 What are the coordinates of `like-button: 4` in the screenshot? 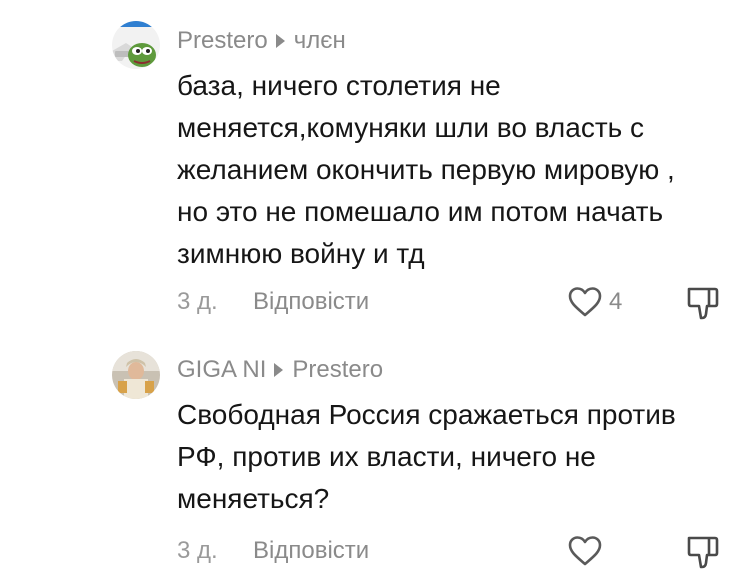 It's located at (594, 302).